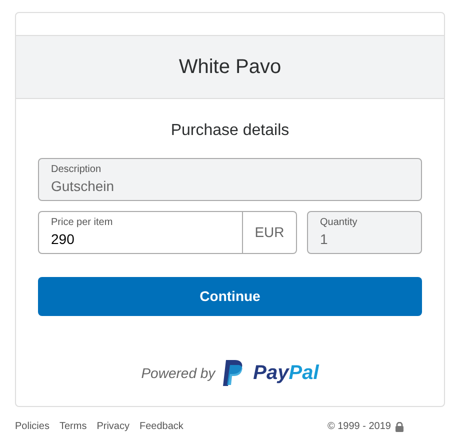 This screenshot has width=454, height=444. I want to click on continue-button: Continue, so click(230, 296).